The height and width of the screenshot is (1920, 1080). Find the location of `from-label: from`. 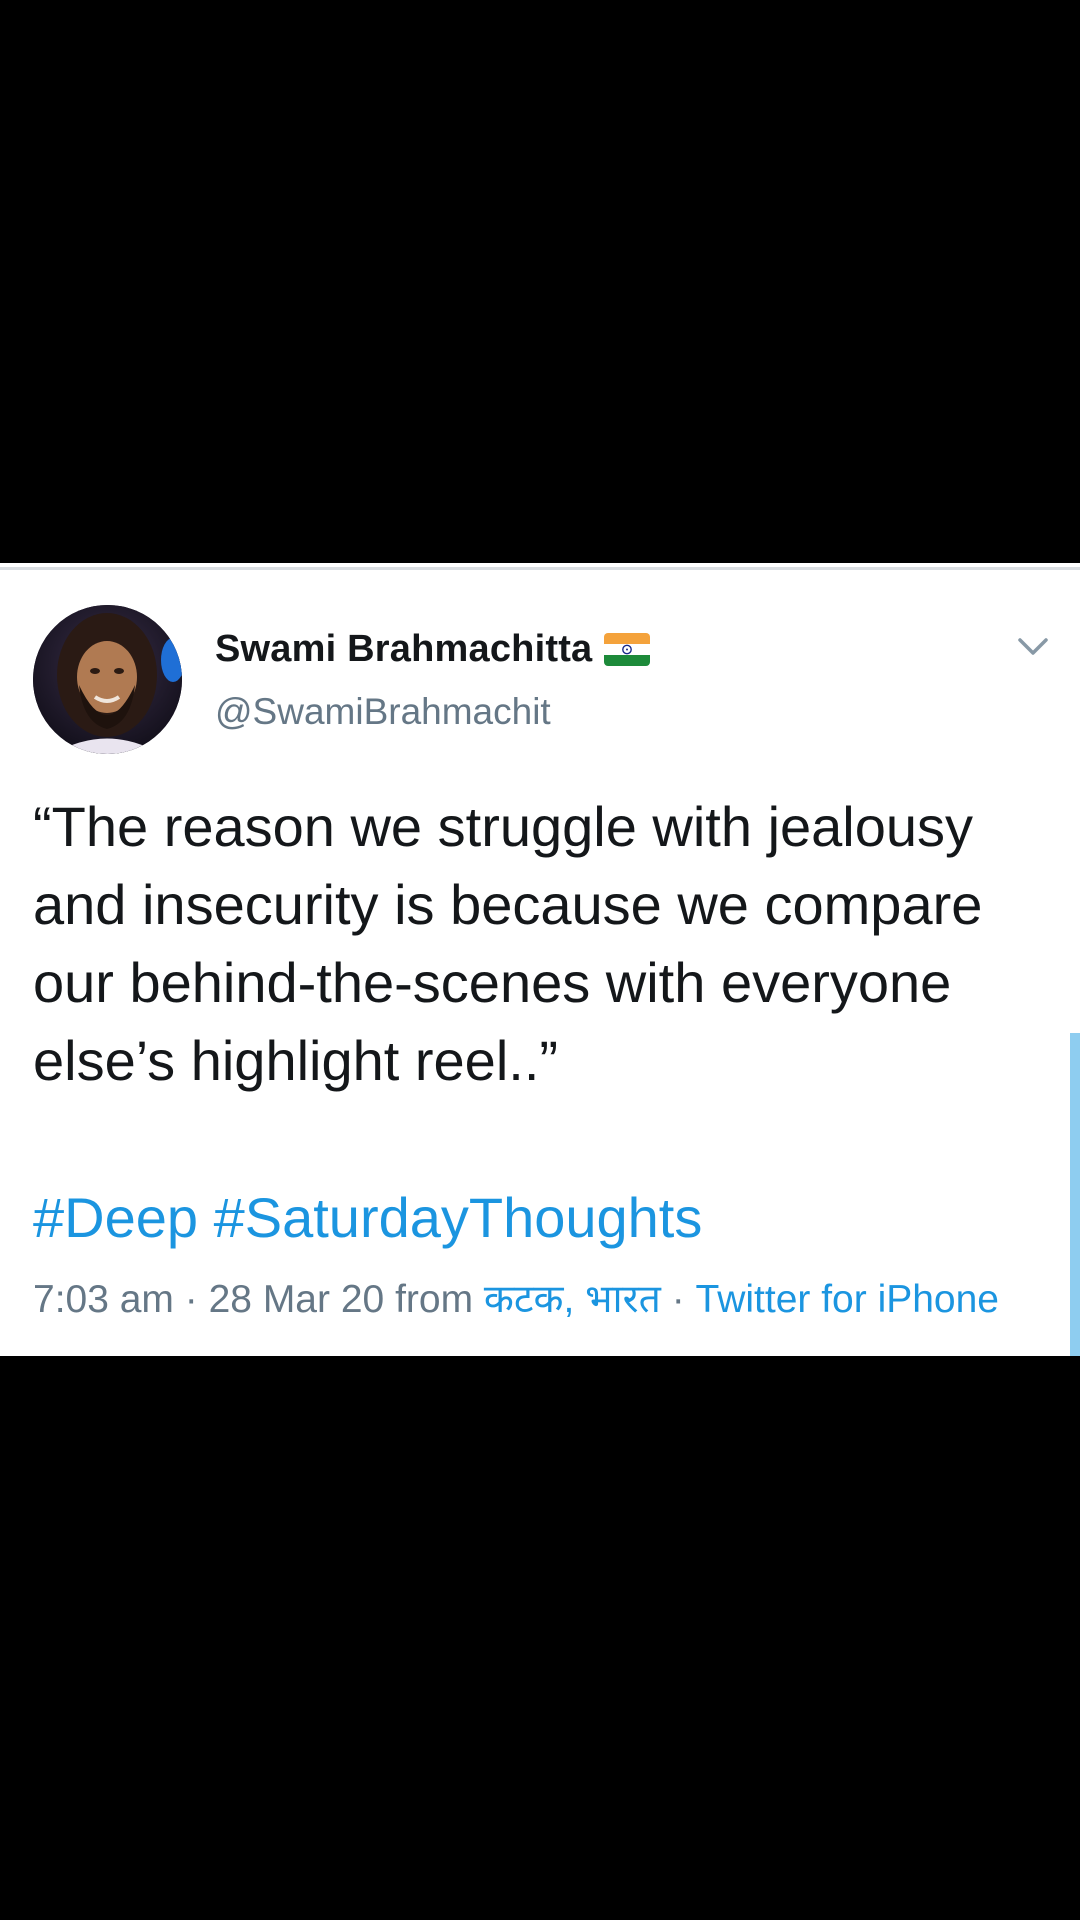

from-label: from is located at coordinates (434, 1299).